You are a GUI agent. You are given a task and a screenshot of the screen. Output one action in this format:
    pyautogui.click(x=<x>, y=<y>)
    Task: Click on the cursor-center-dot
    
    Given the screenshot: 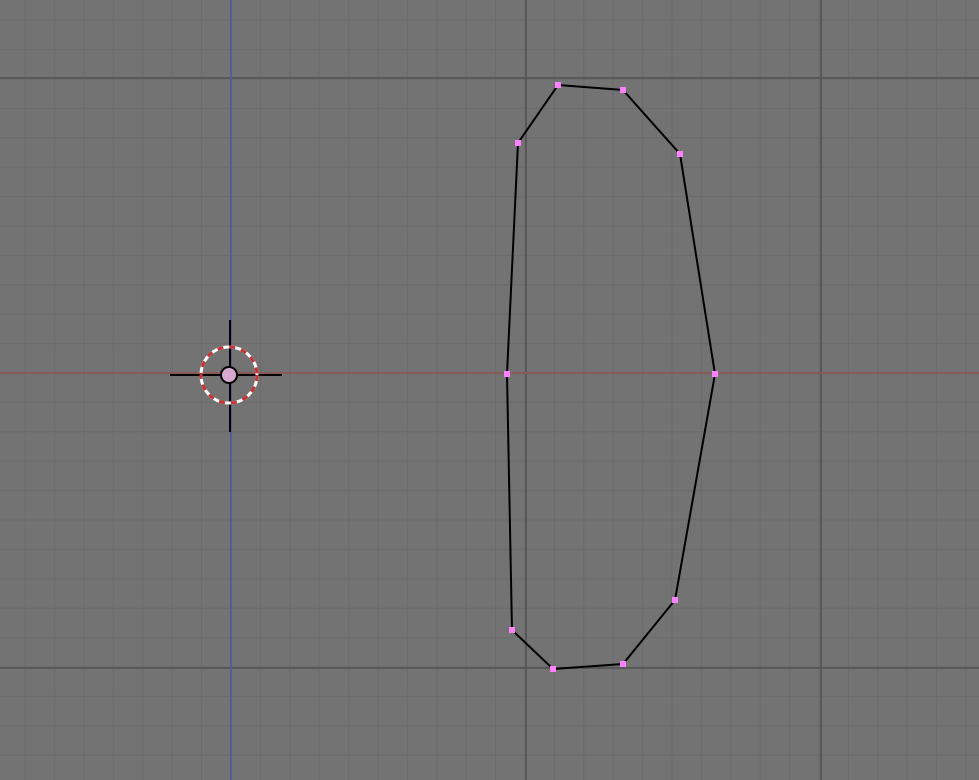 What is the action you would take?
    pyautogui.click(x=229, y=375)
    